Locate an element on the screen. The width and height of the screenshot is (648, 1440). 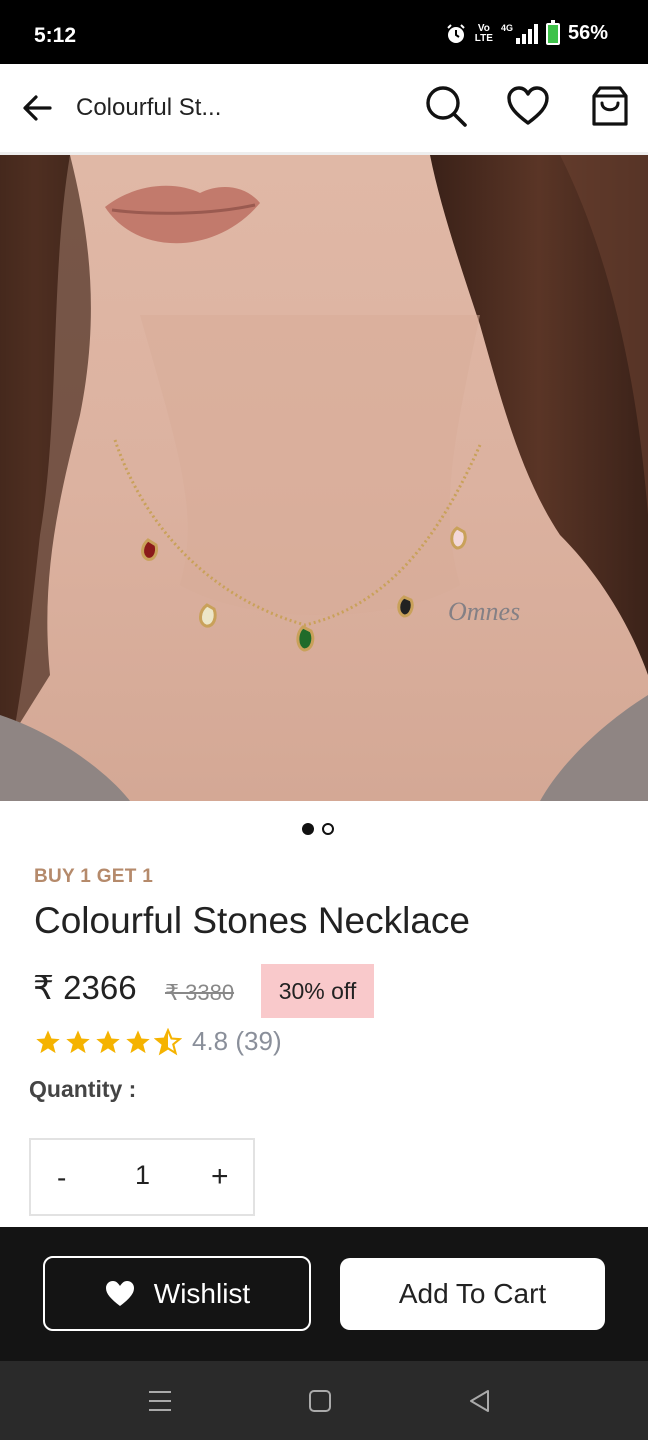
battery-percent: 56% is located at coordinates (587, 33).